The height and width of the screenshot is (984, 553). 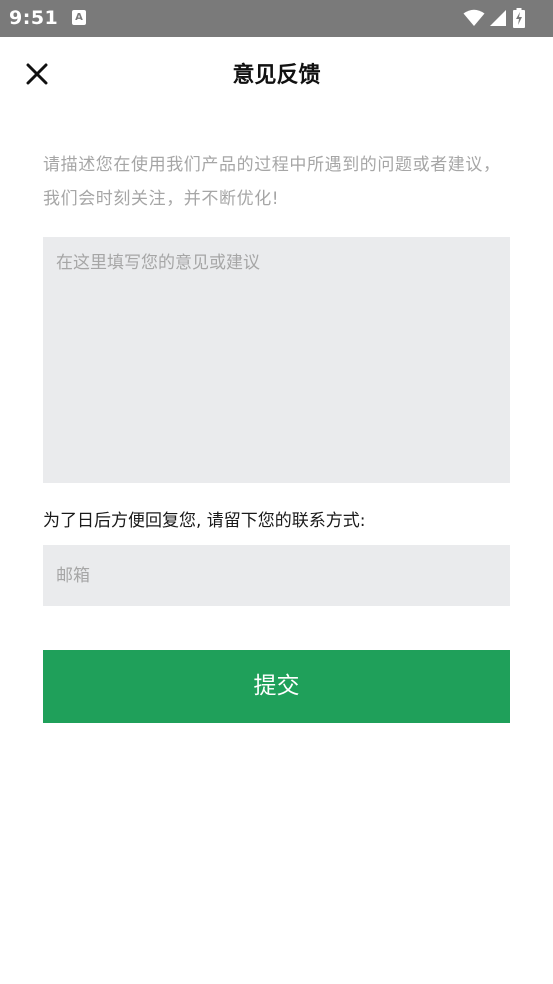 I want to click on email-box, so click(x=276, y=575).